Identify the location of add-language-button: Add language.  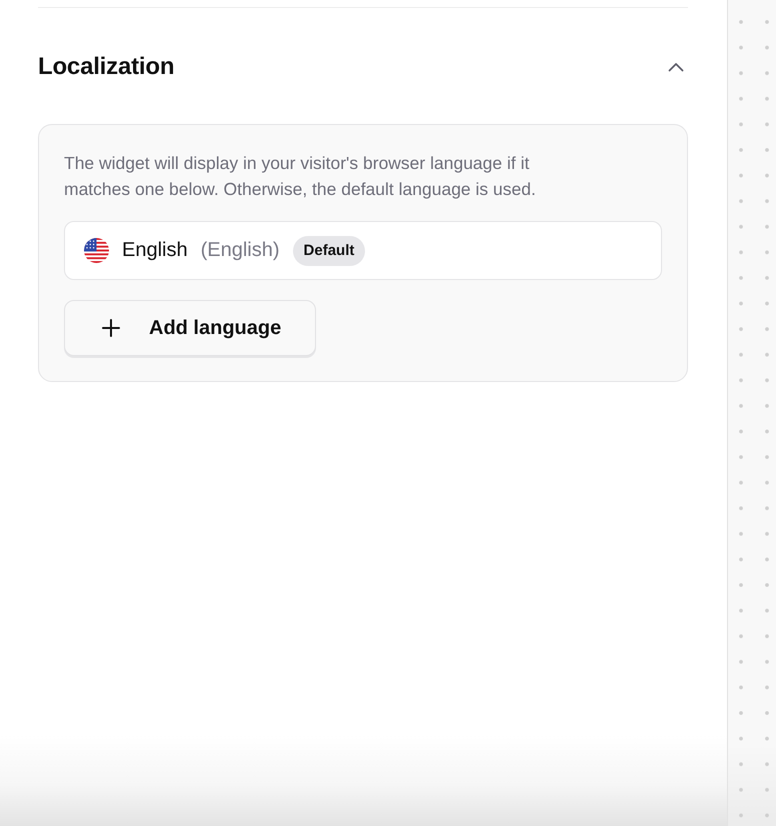
(190, 328).